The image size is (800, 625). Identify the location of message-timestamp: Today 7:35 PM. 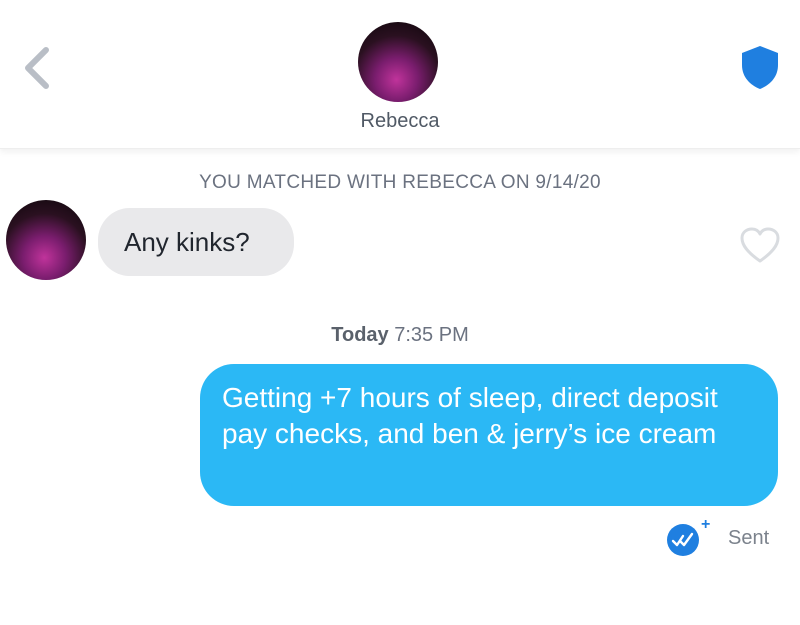
(400, 335).